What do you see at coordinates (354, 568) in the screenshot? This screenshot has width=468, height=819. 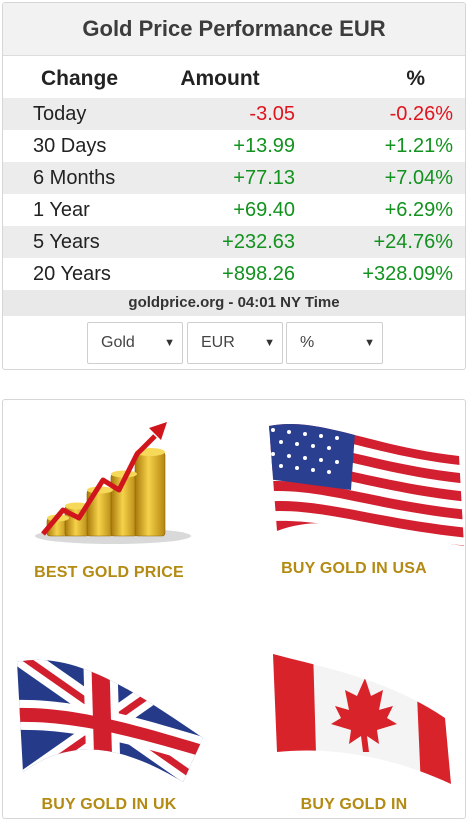 I see `buy-gold-usa-label: BUY GOLD IN USA` at bounding box center [354, 568].